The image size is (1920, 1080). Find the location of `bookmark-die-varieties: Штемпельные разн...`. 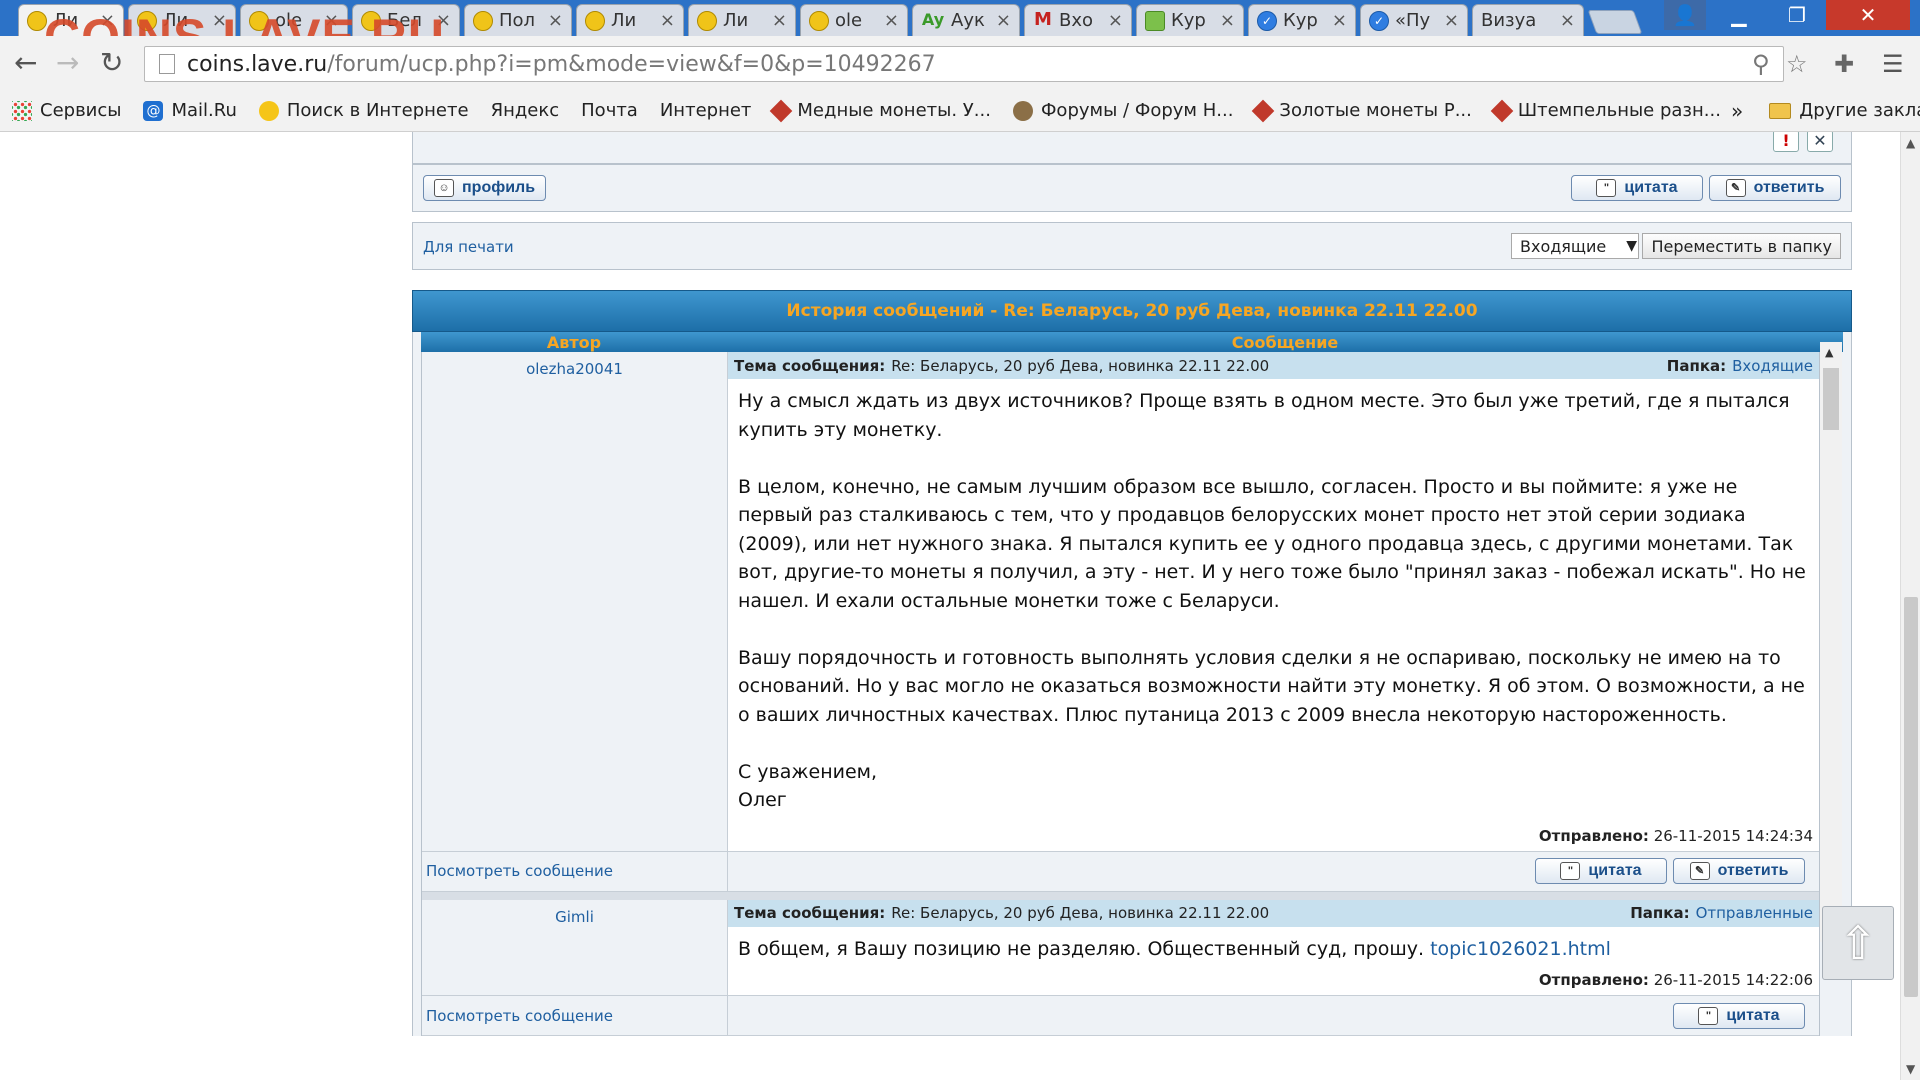

bookmark-die-varieties: Штемпельные разн... is located at coordinates (1605, 110).